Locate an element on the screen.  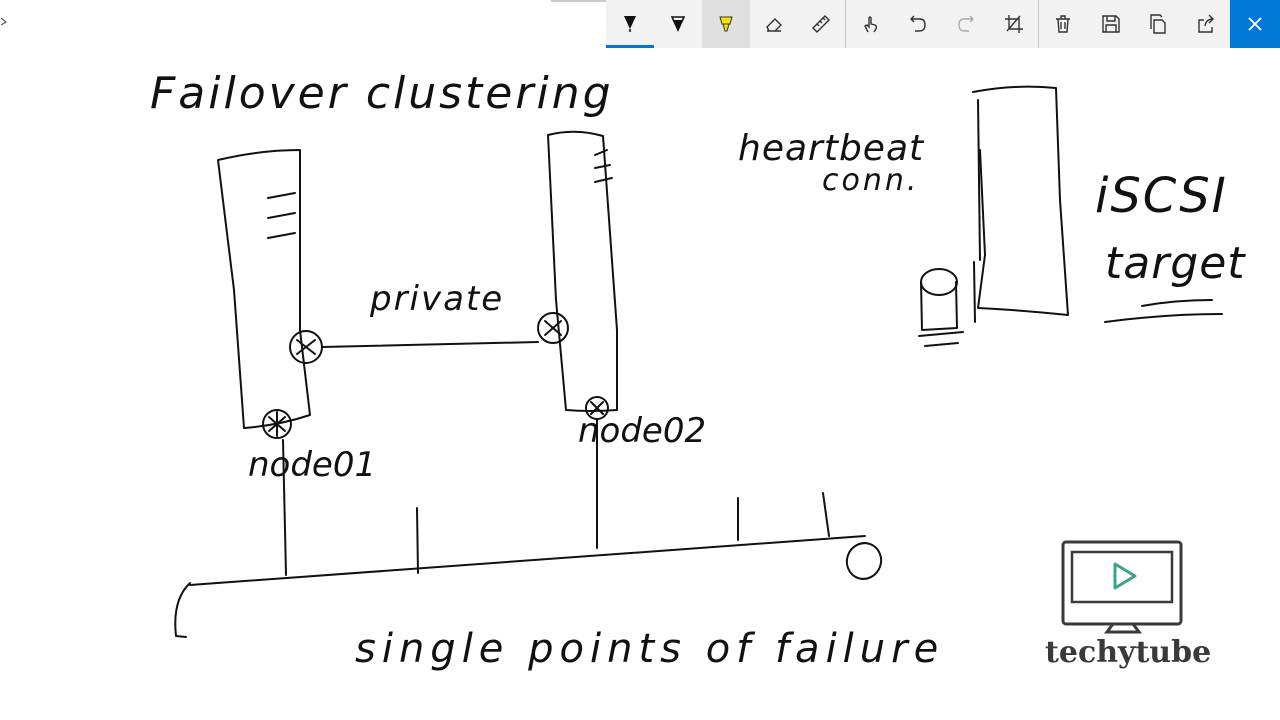
undo-button is located at coordinates (918, 24).